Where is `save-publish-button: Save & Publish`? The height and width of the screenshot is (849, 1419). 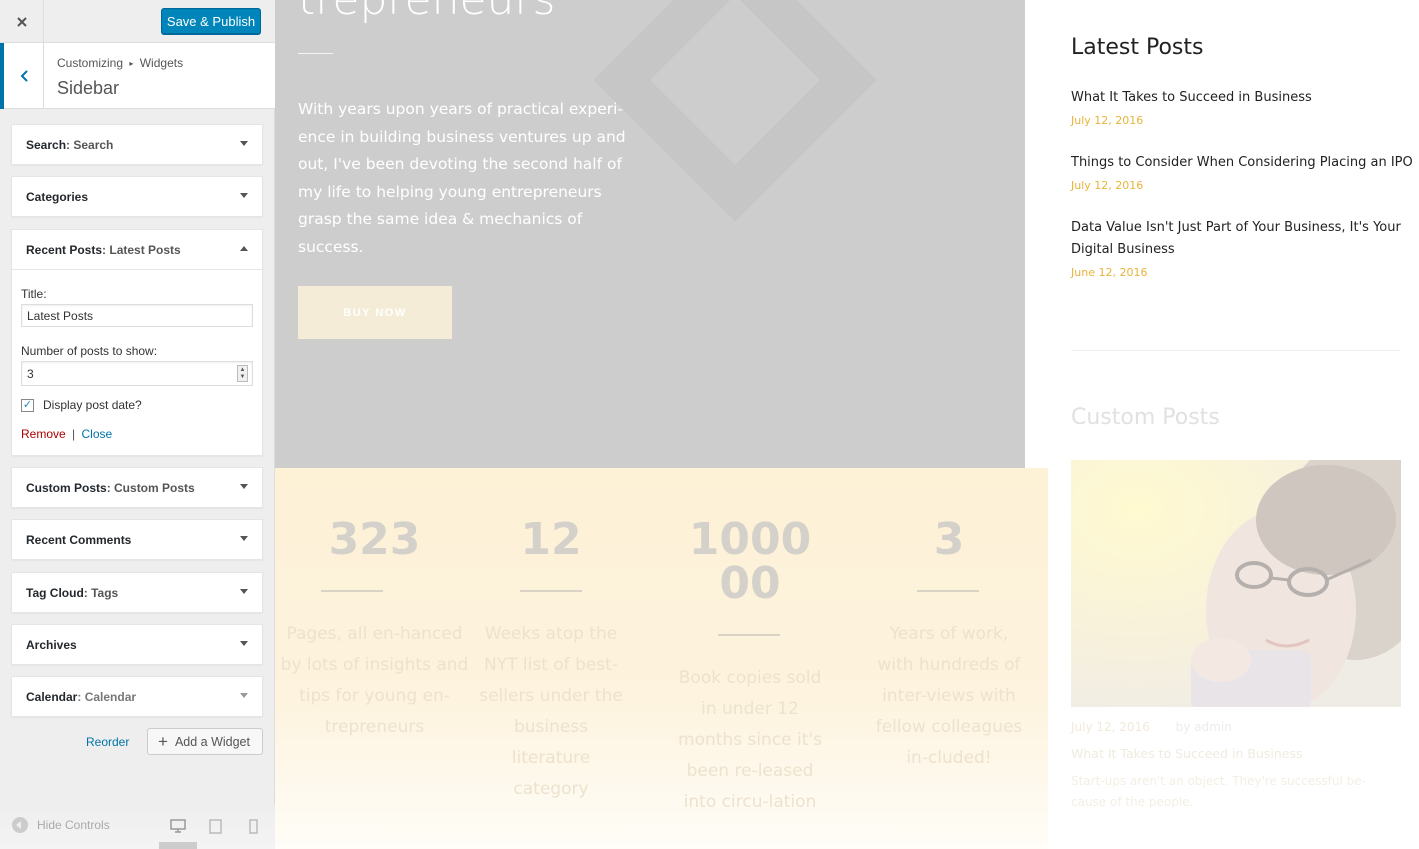 save-publish-button: Save & Publish is located at coordinates (211, 21).